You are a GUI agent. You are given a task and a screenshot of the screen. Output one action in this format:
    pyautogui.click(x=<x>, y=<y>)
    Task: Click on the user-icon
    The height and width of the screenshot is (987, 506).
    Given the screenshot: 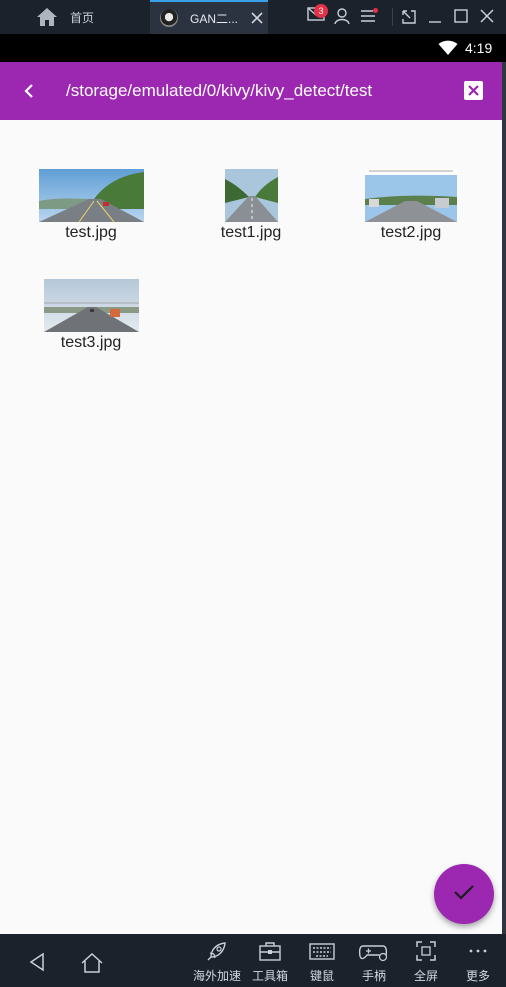 What is the action you would take?
    pyautogui.click(x=342, y=18)
    